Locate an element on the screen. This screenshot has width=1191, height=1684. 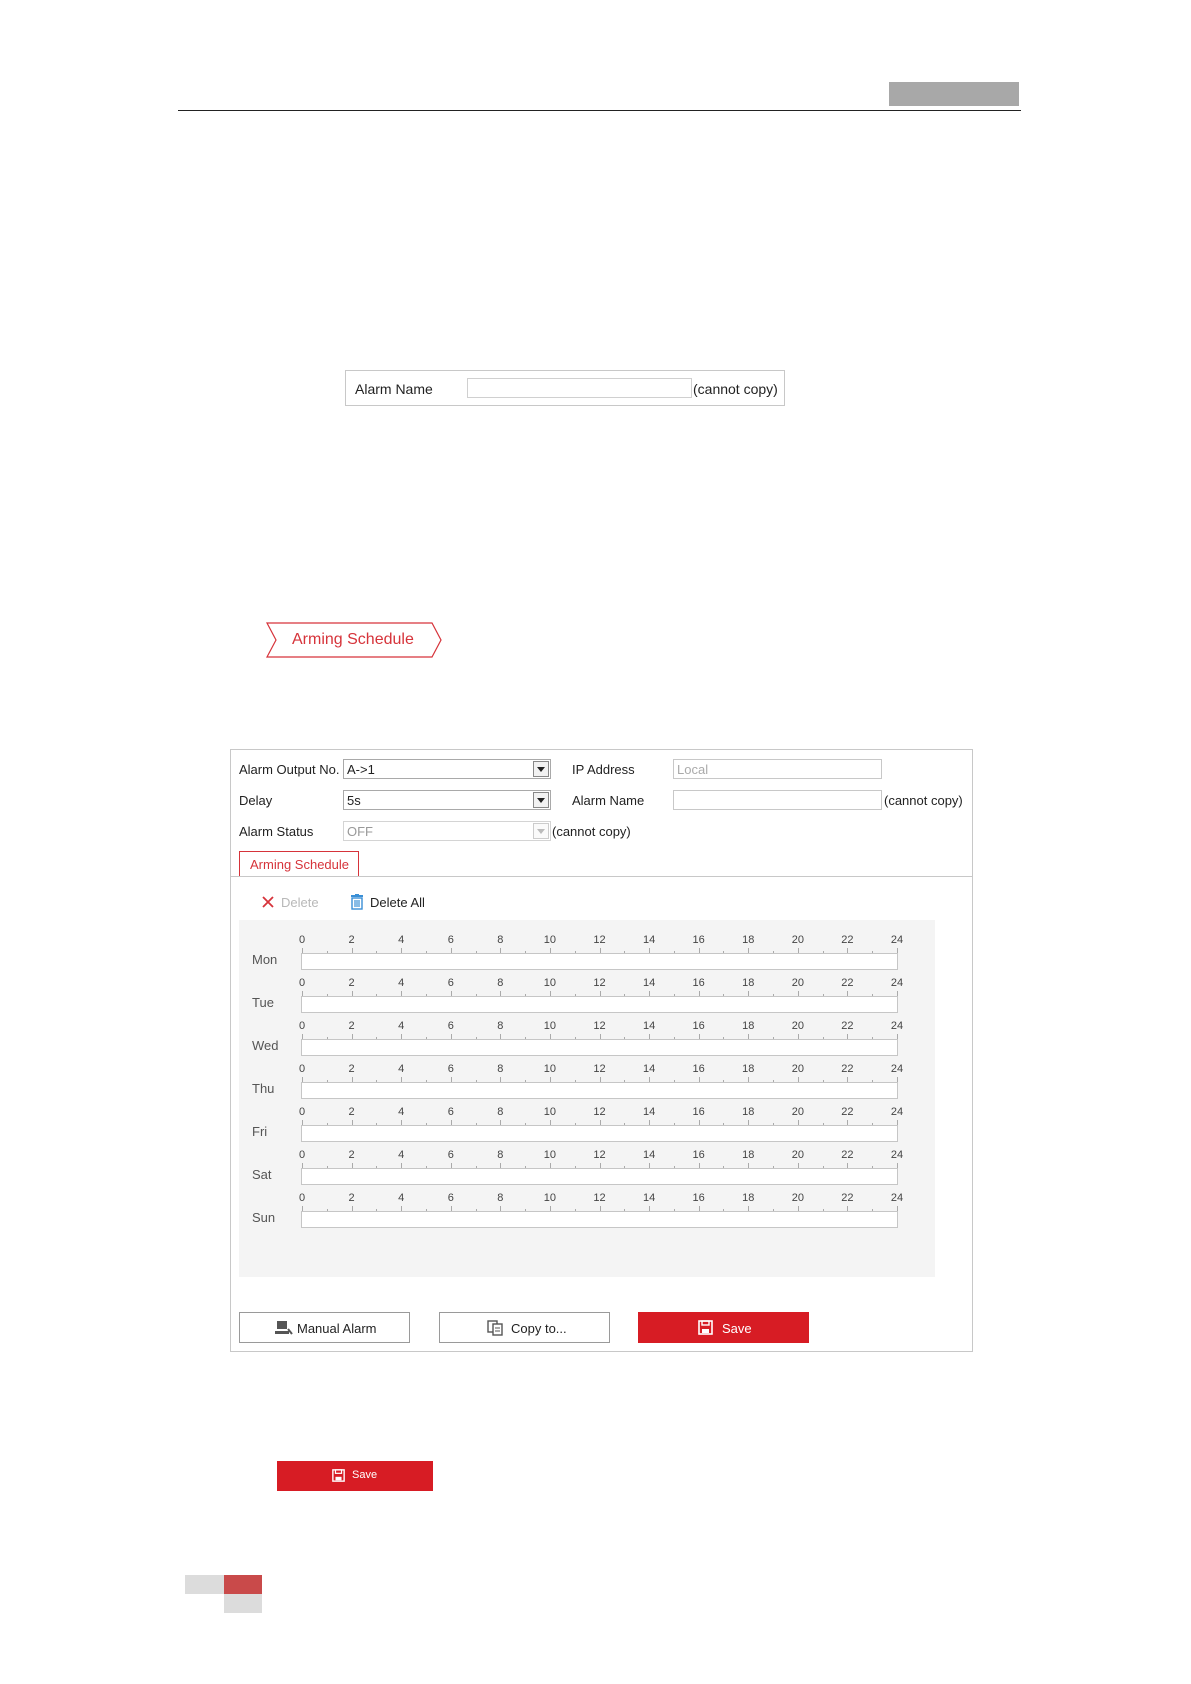
alarm-status-label: Alarm Status is located at coordinates (276, 831).